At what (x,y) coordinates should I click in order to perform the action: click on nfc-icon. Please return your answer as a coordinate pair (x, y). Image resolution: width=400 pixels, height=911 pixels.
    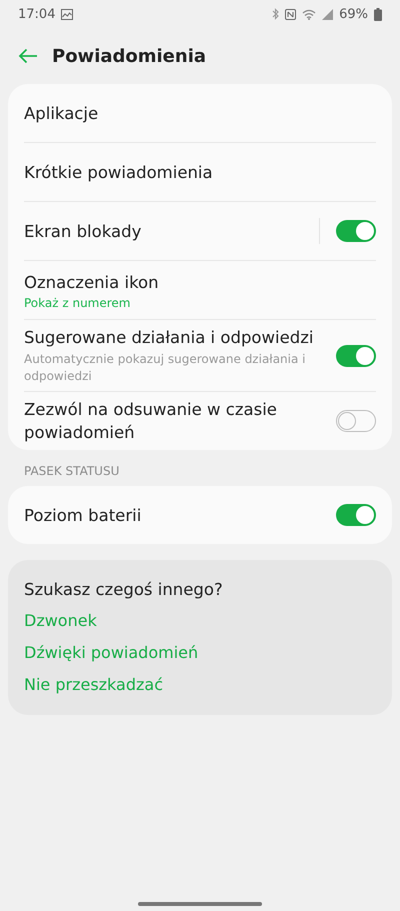
    Looking at the image, I should click on (290, 14).